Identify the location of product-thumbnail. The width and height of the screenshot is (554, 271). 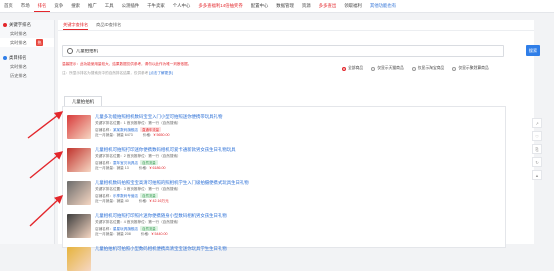
(79, 259).